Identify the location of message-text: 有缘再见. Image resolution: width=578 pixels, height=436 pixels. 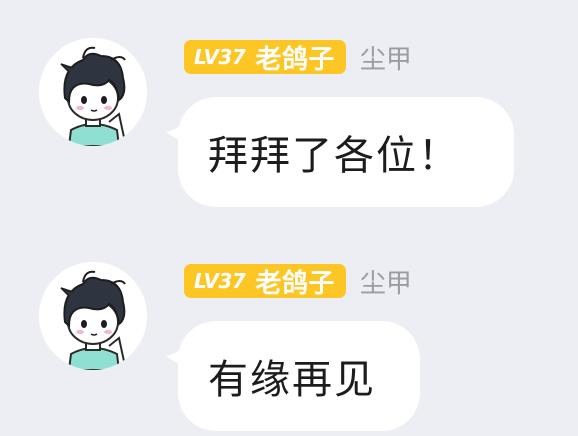
(292, 380).